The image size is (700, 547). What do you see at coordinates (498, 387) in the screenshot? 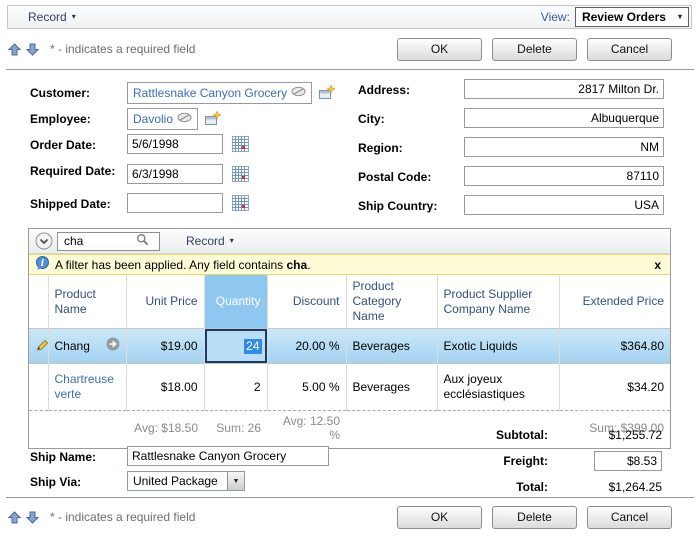
I see `cell-supplier: Aux joyeux ecclésiastiques` at bounding box center [498, 387].